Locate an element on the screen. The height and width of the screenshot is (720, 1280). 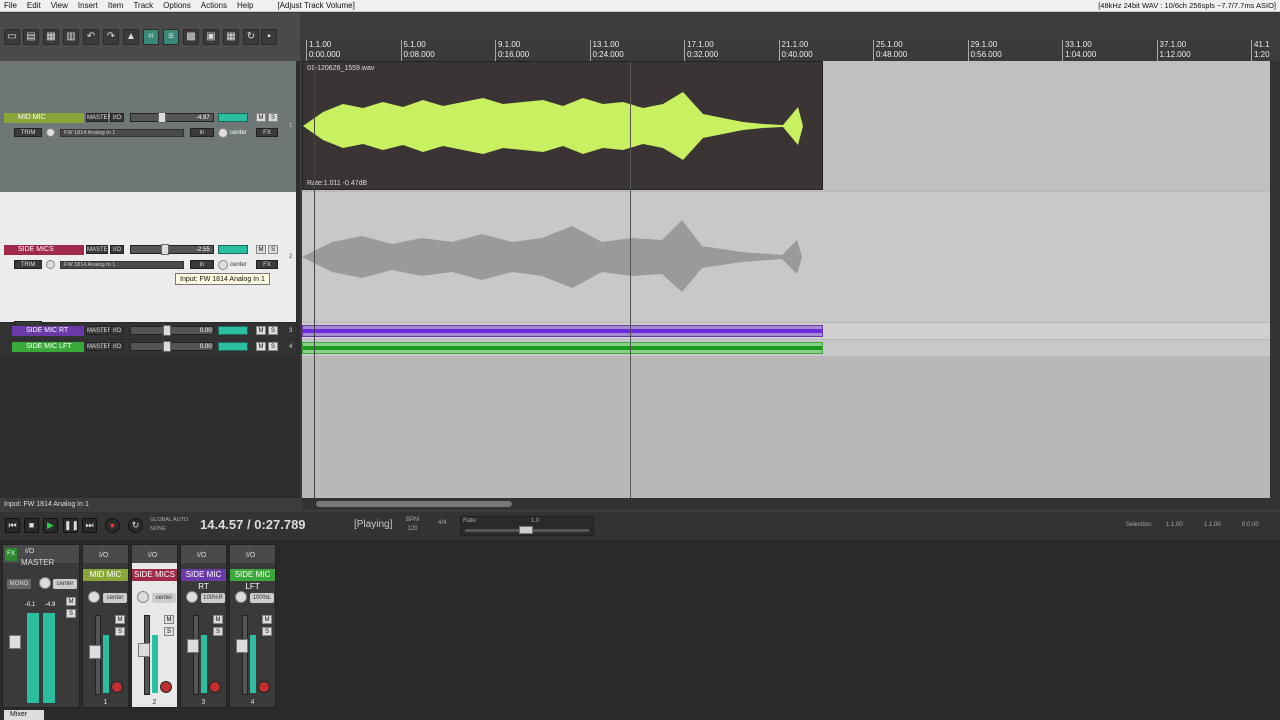
rate-slider-knob is located at coordinates (526, 530).